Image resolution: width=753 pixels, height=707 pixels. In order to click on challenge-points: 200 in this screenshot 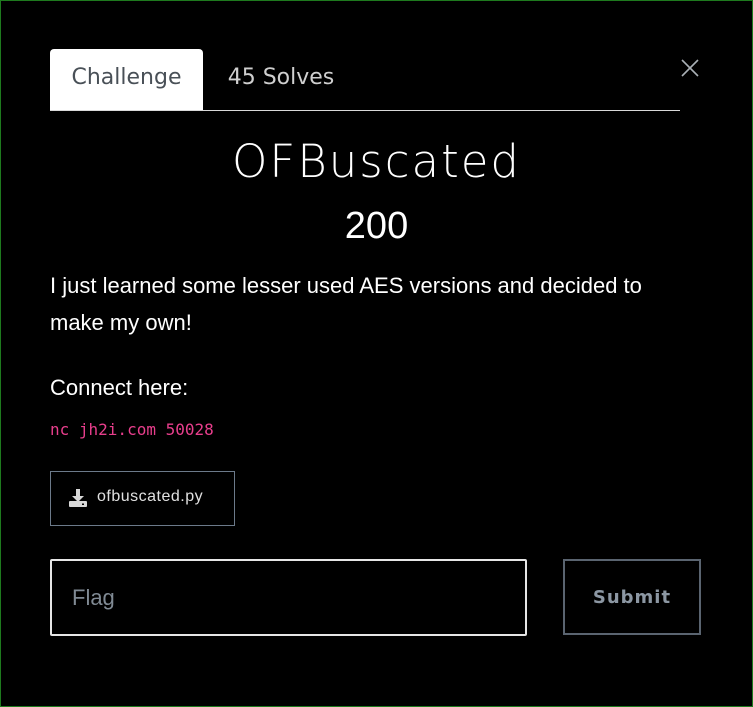, I will do `click(376, 226)`.